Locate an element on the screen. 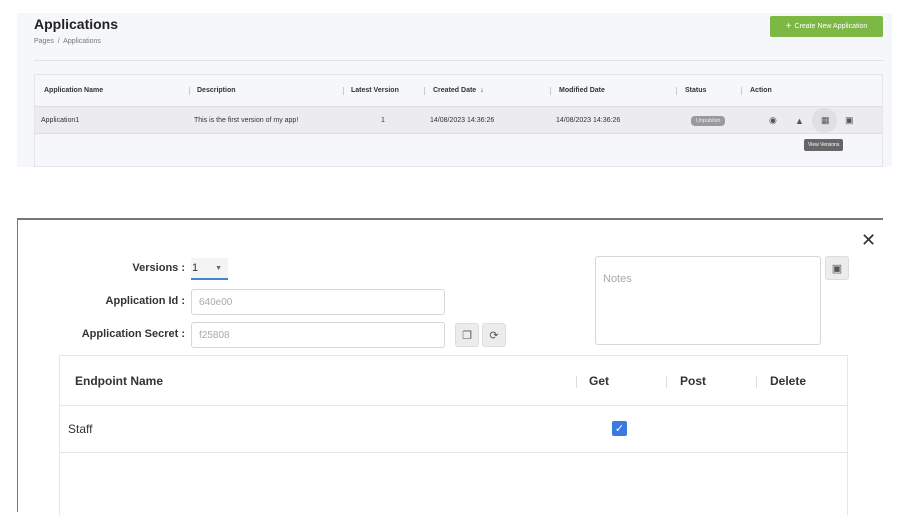  header-version: Latest Version is located at coordinates (375, 90).